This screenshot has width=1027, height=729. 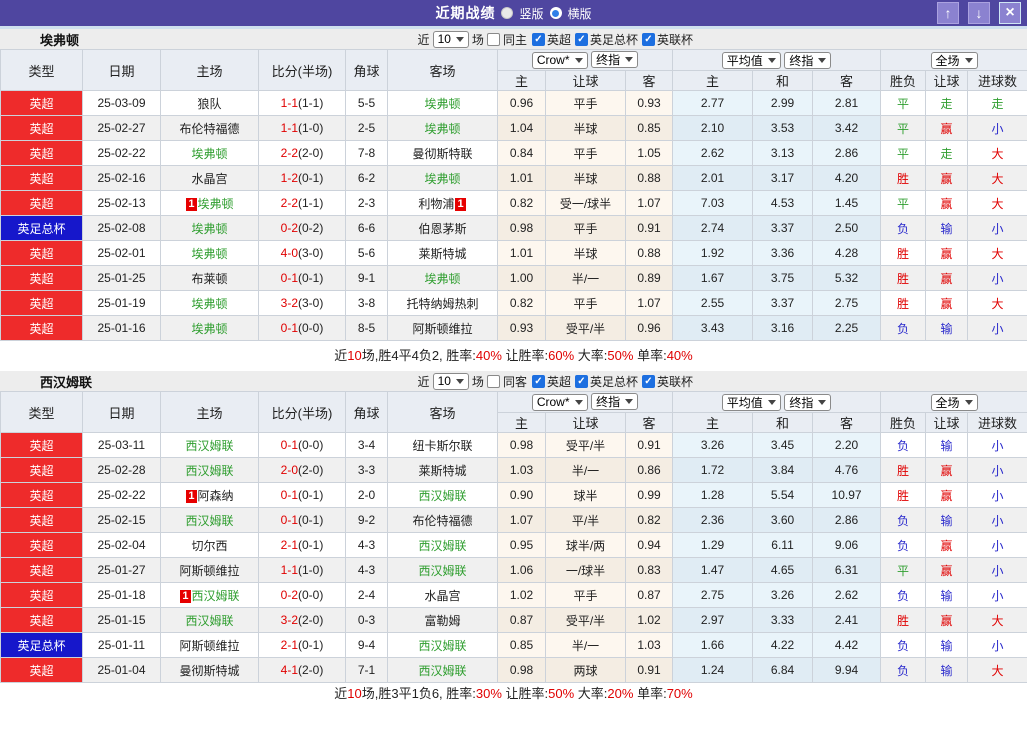 I want to click on handicap-line: 球半, so click(x=585, y=495).